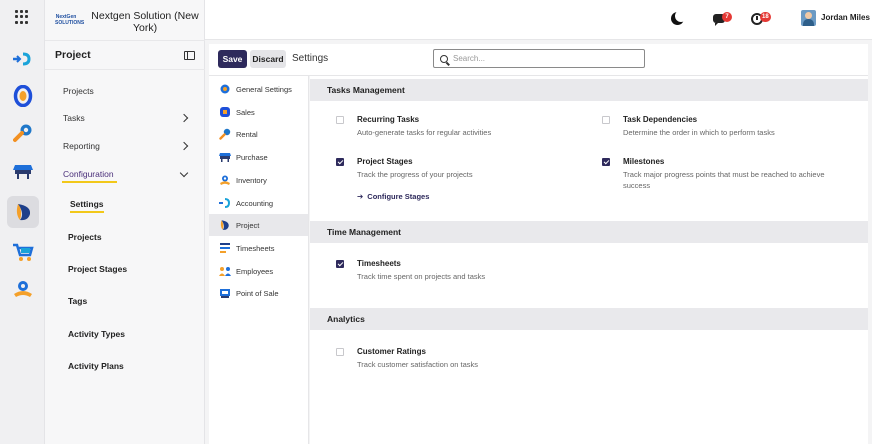  I want to click on rail-app-project, so click(23, 212).